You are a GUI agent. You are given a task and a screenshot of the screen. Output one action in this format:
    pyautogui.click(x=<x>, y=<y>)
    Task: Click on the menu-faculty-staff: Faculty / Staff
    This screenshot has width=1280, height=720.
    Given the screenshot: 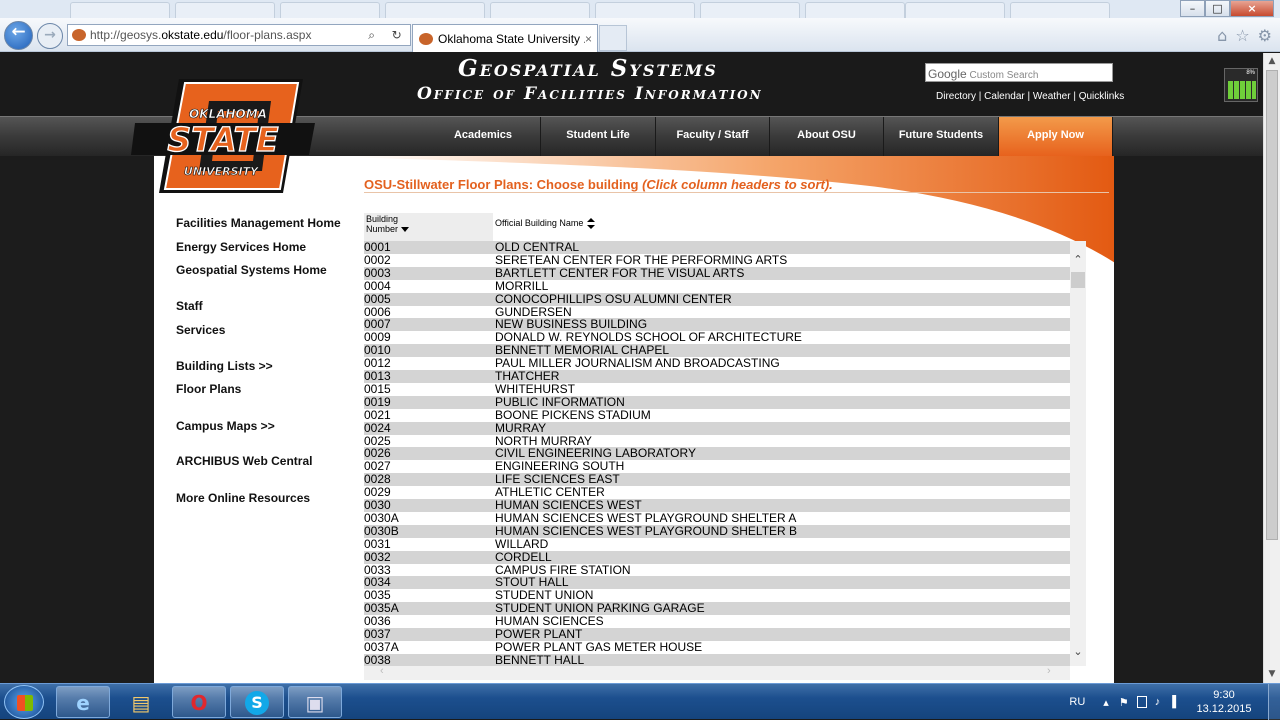 What is the action you would take?
    pyautogui.click(x=713, y=136)
    